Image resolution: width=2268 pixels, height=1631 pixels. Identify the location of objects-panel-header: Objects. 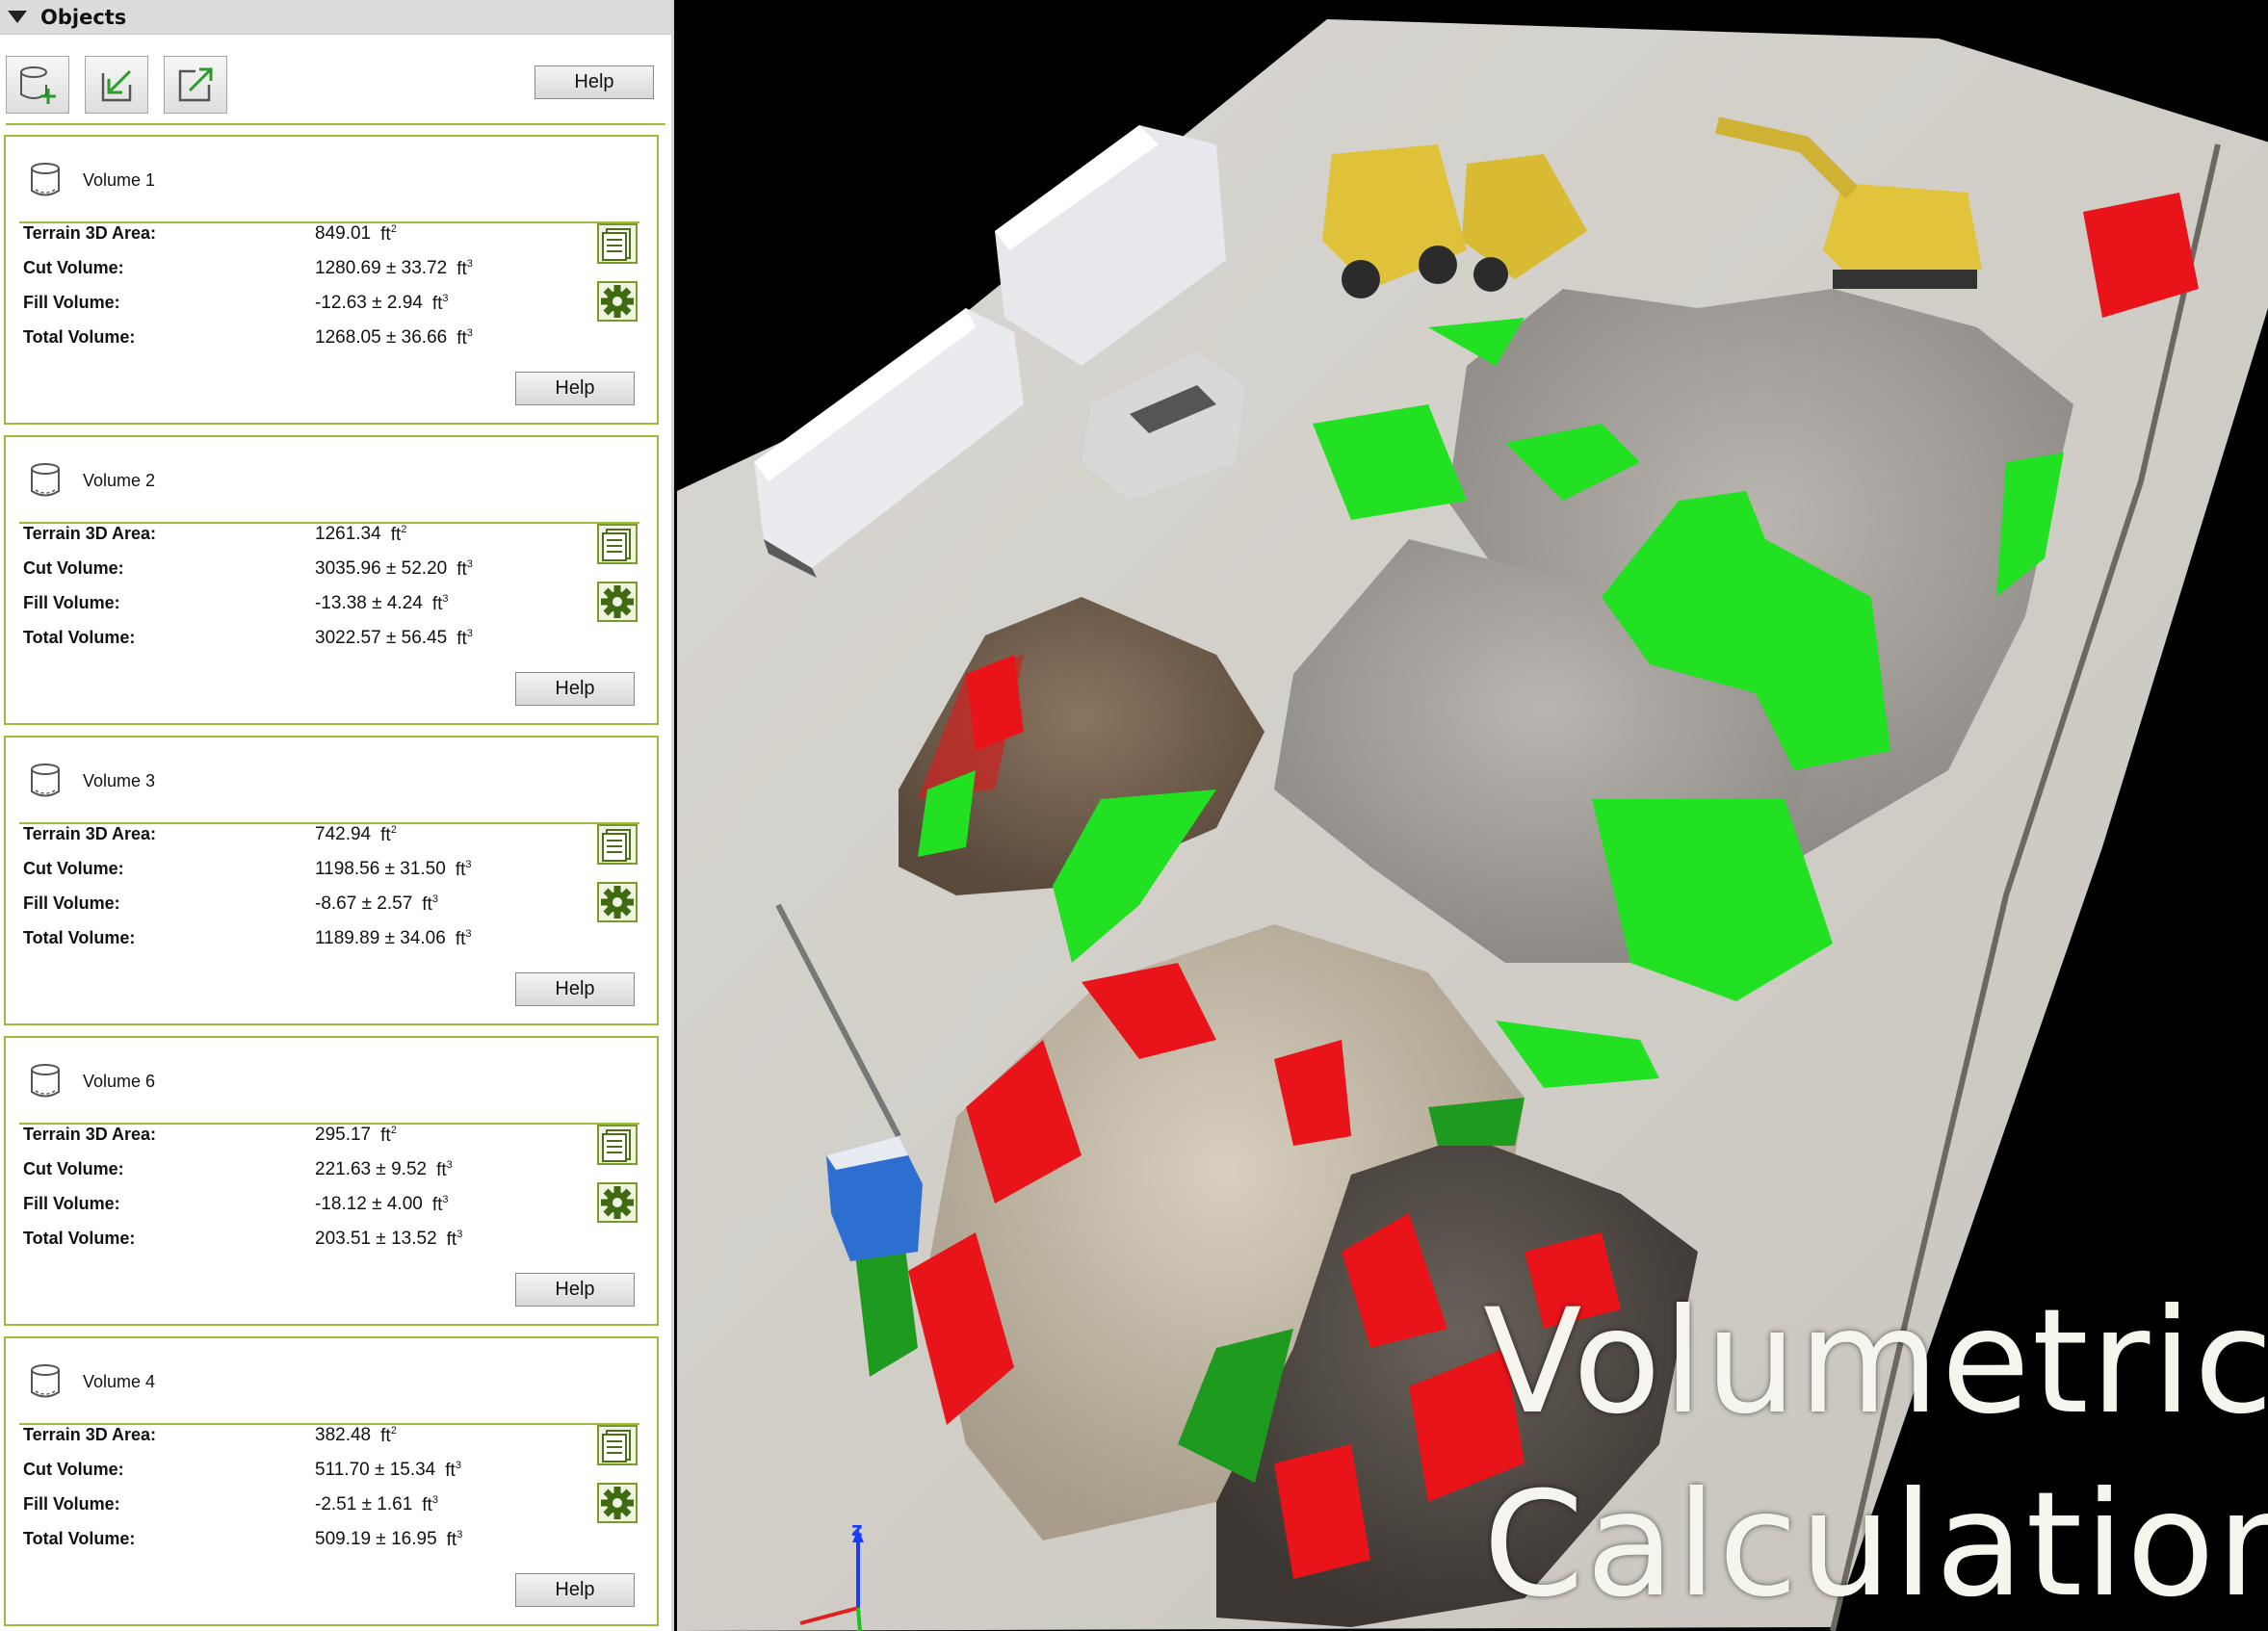
(335, 17).